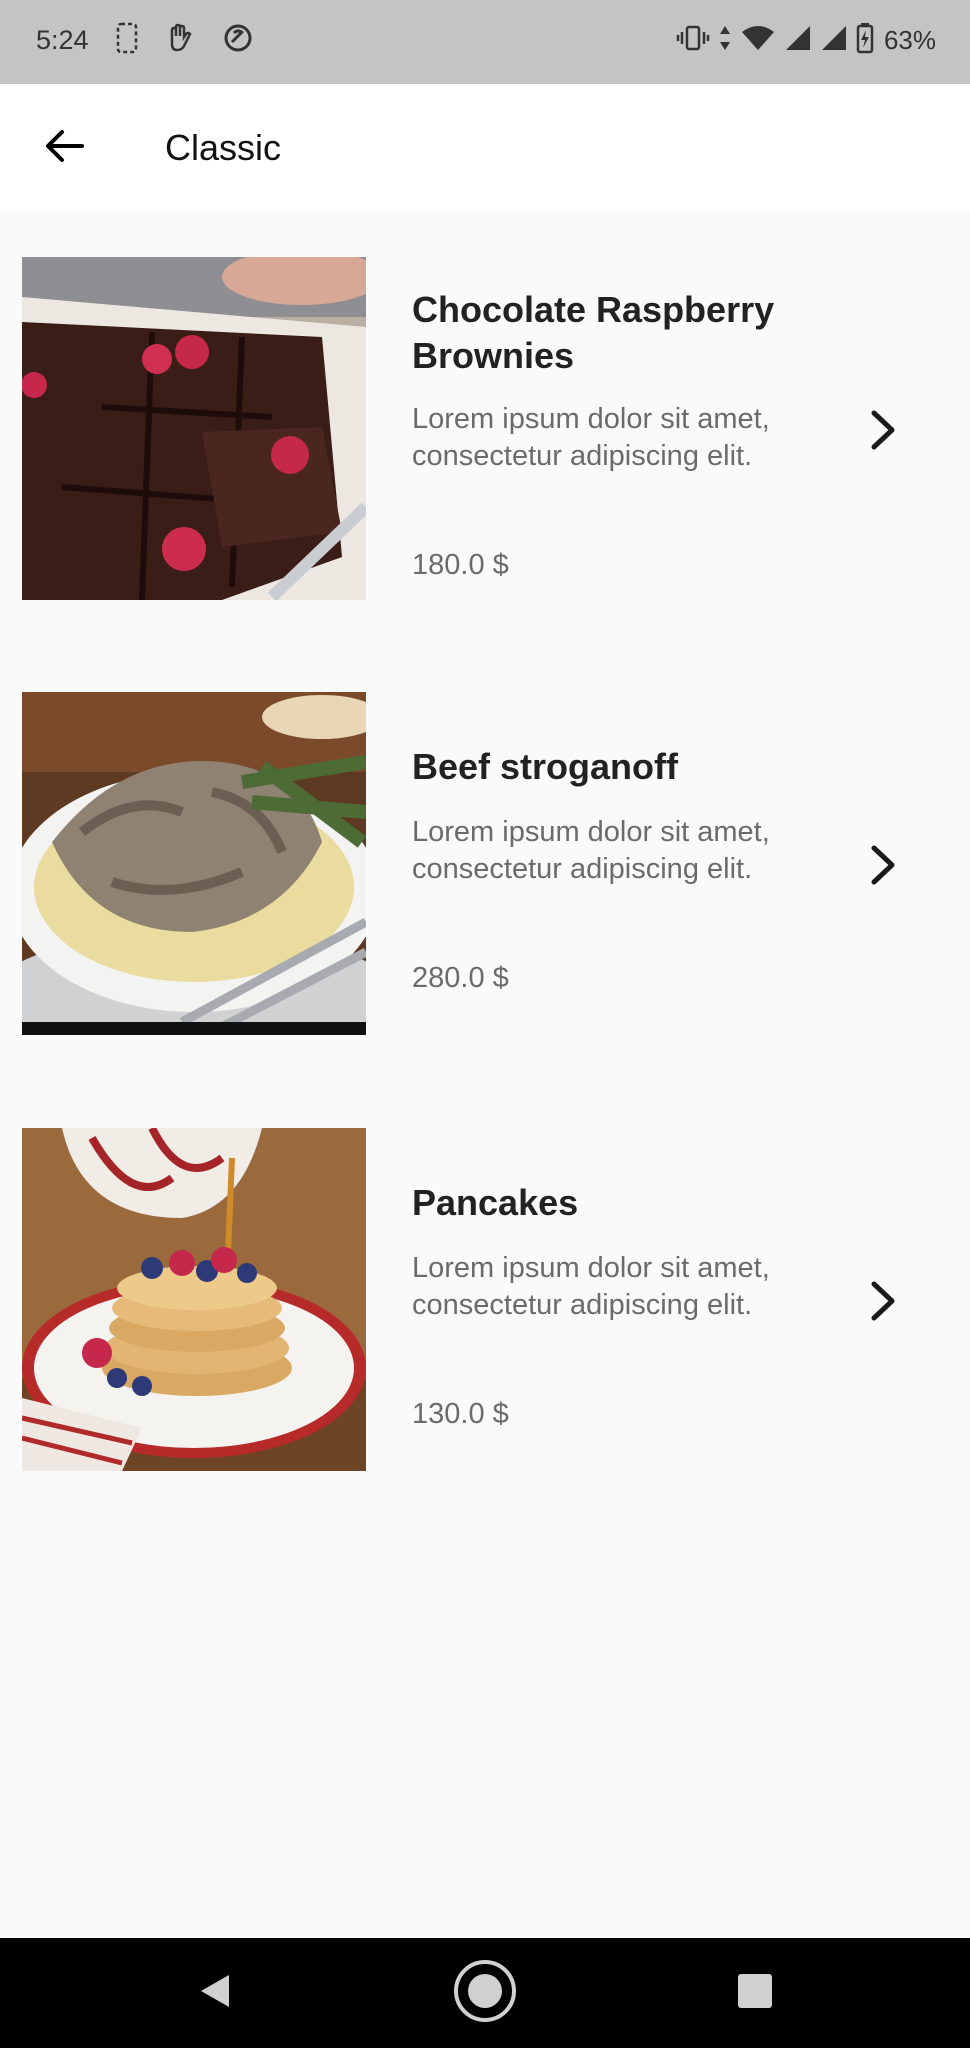 The width and height of the screenshot is (970, 2048). I want to click on wifi-icon, so click(758, 40).